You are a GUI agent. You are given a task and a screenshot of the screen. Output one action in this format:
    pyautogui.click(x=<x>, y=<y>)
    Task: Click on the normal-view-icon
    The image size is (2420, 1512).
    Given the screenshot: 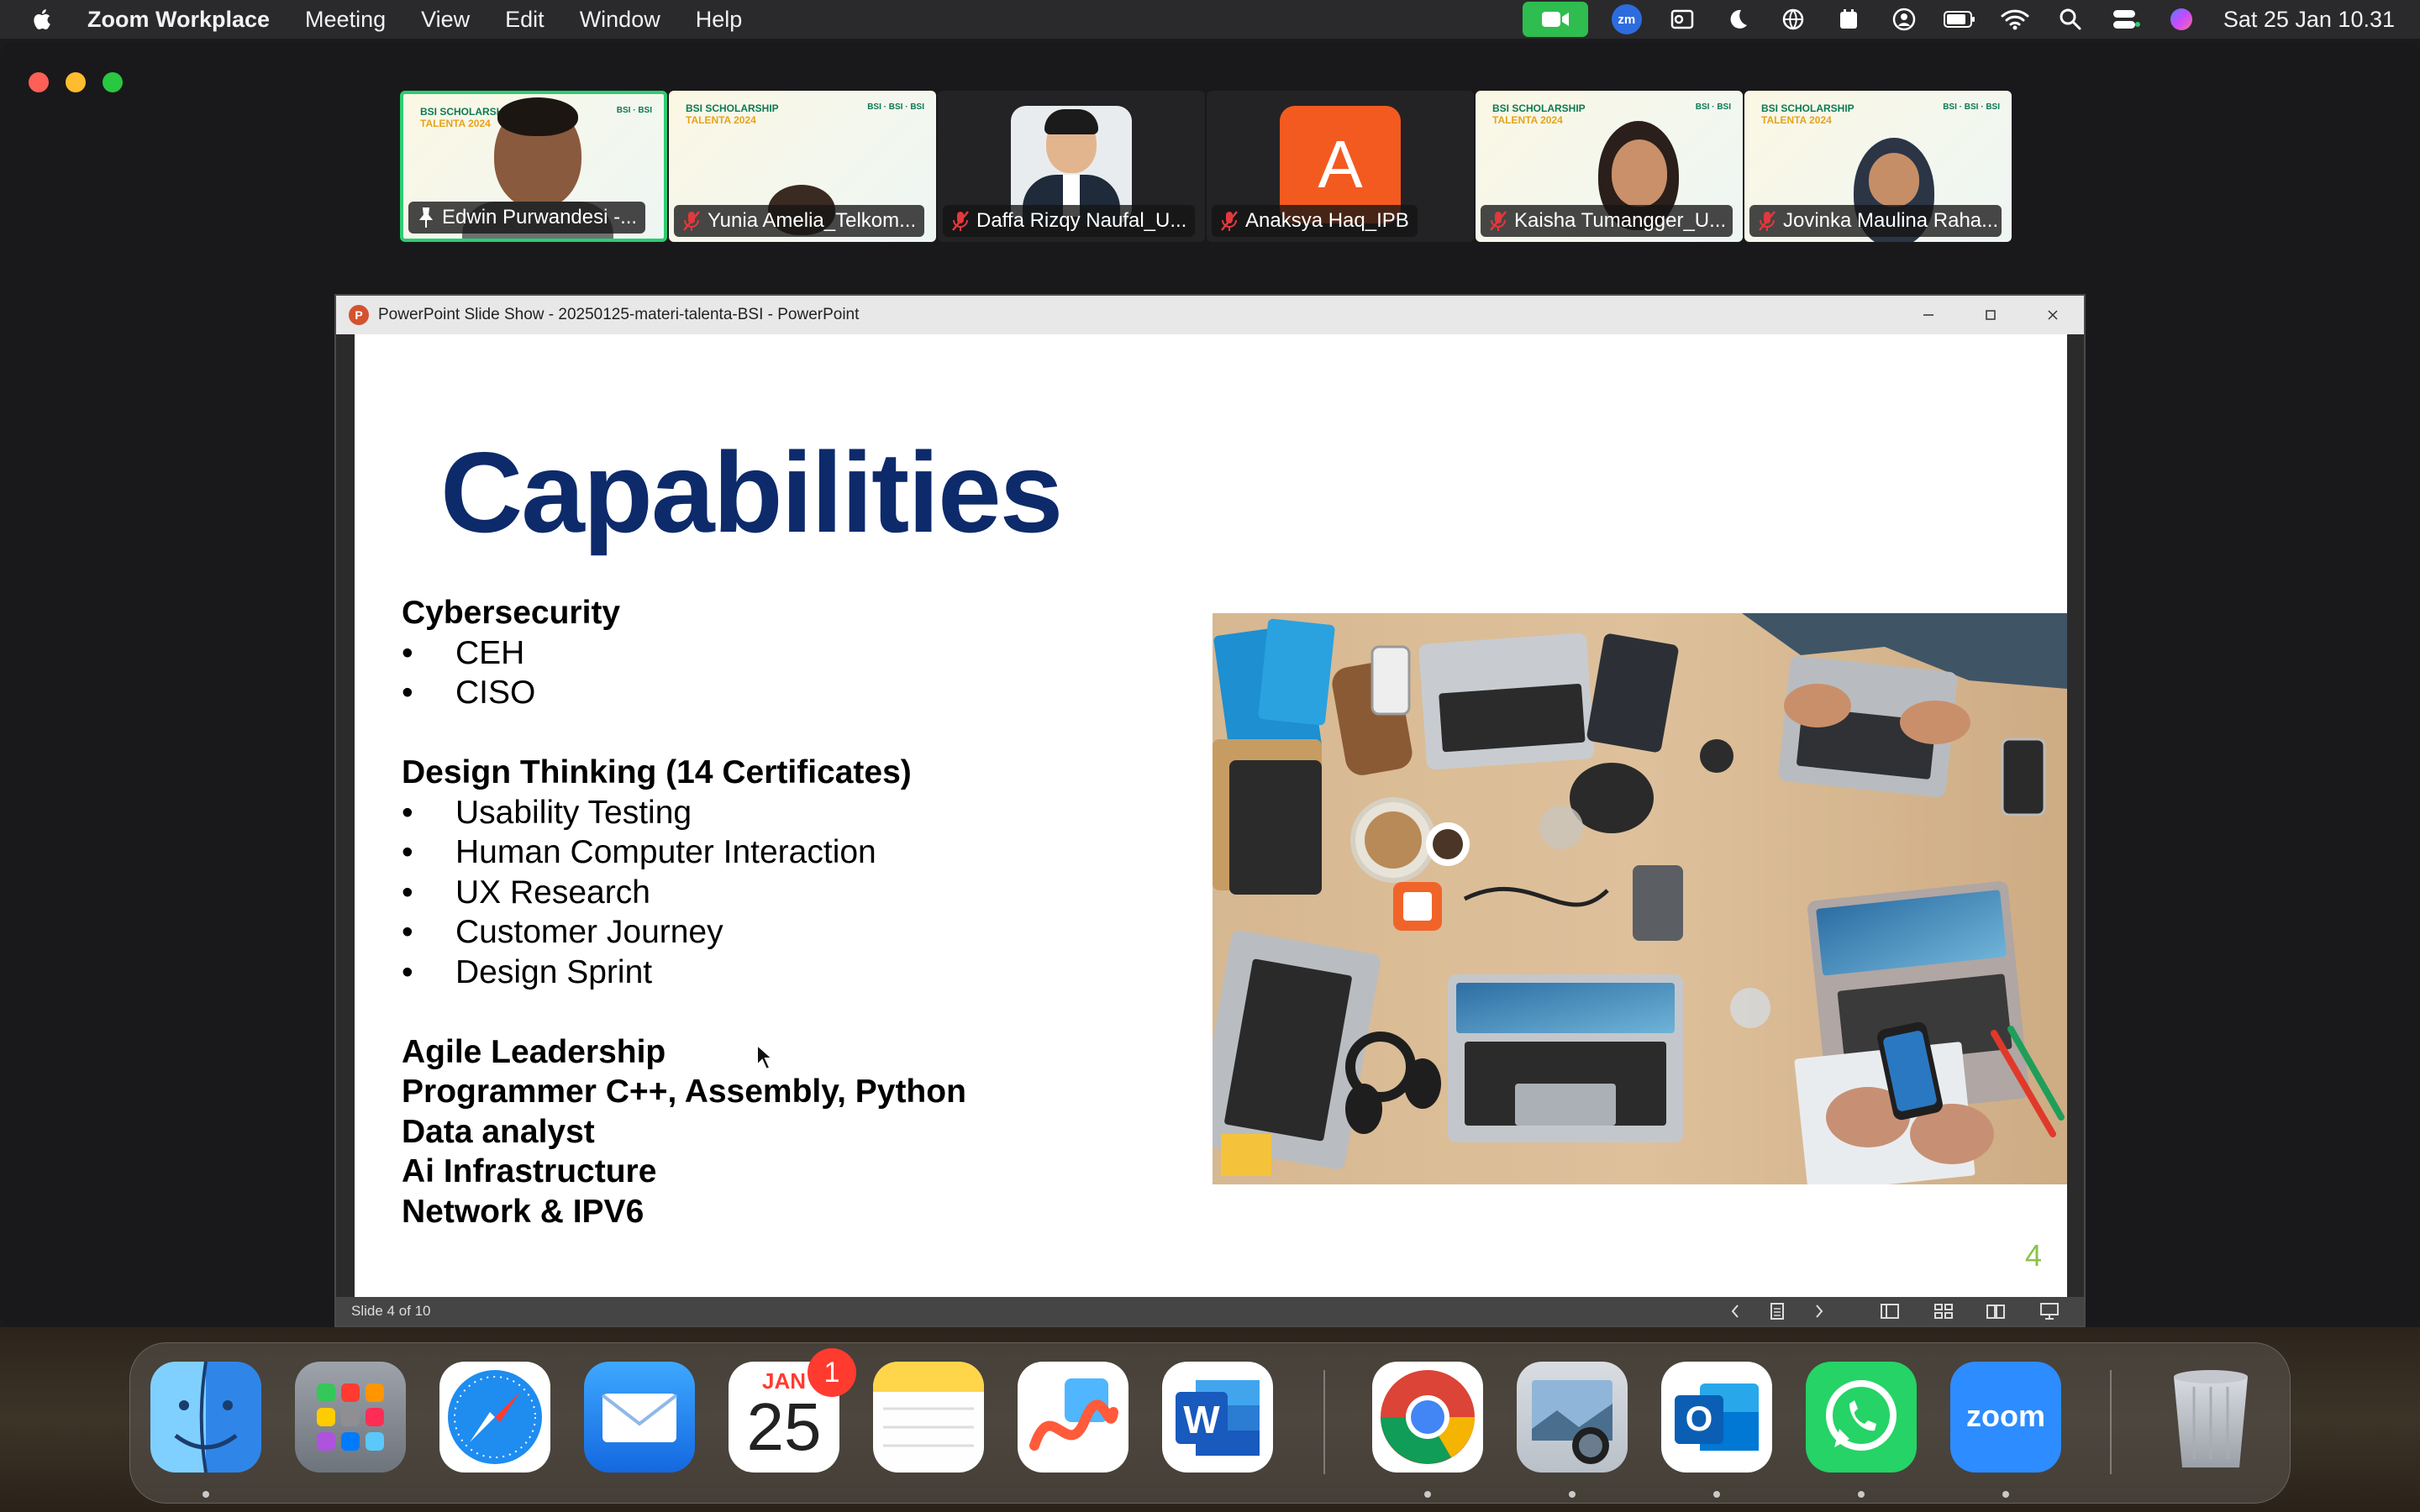 What is the action you would take?
    pyautogui.click(x=1890, y=1311)
    